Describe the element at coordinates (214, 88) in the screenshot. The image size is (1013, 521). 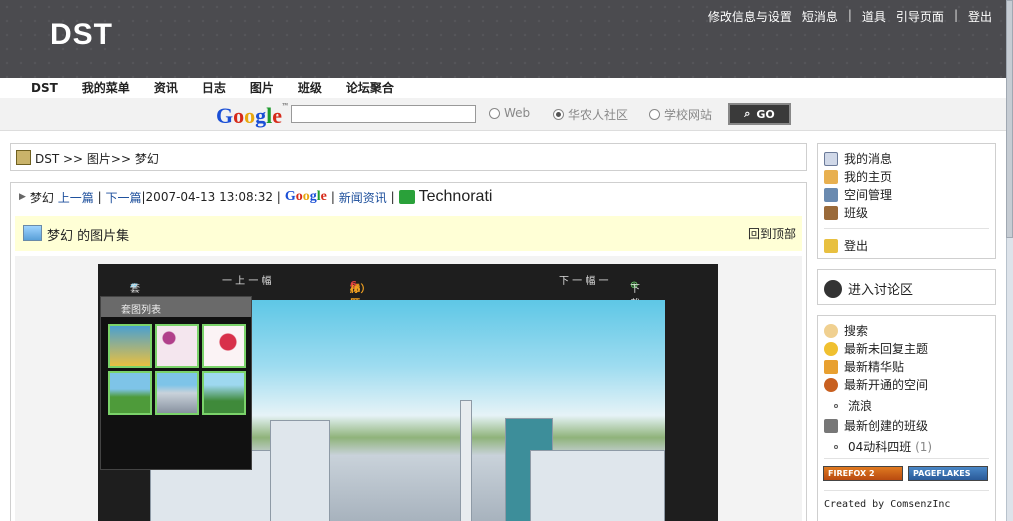
I see `nav-item-blog: 日志` at that location.